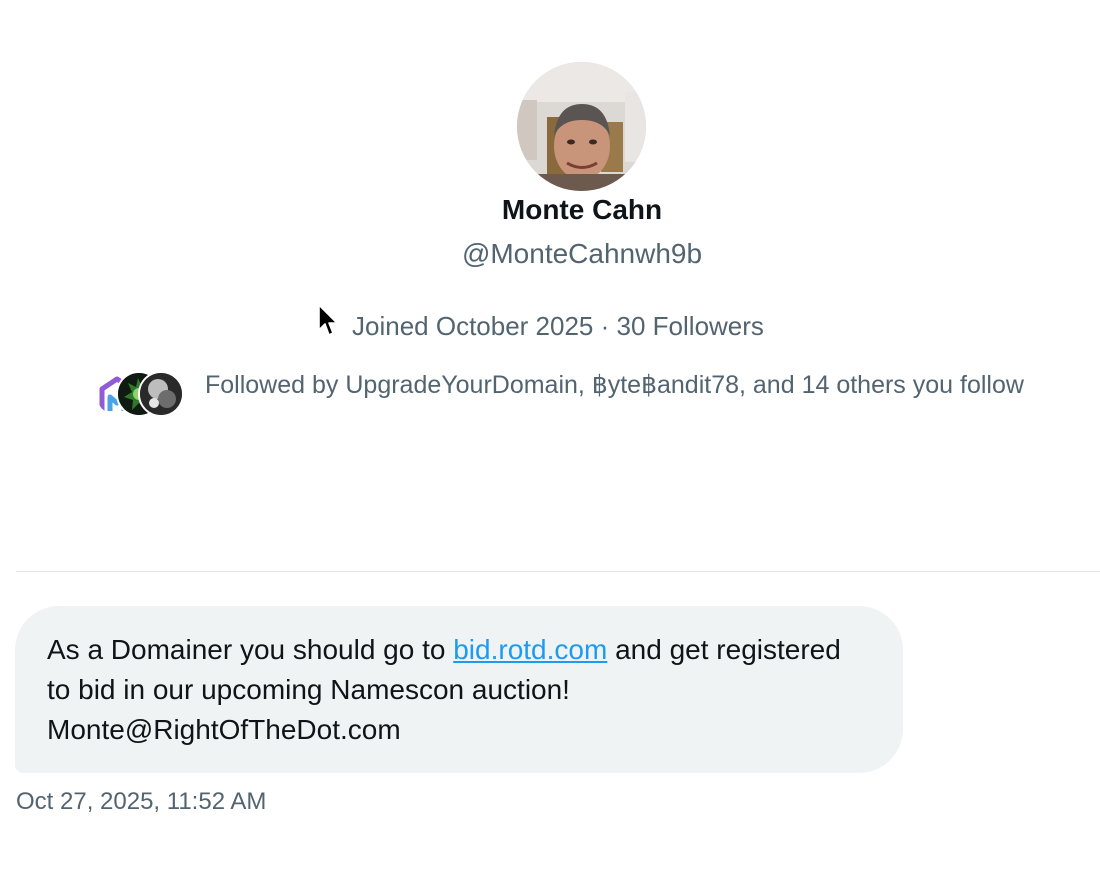  Describe the element at coordinates (881, 385) in the screenshot. I see `followed-by-suffix: , and 14 others you follow` at that location.